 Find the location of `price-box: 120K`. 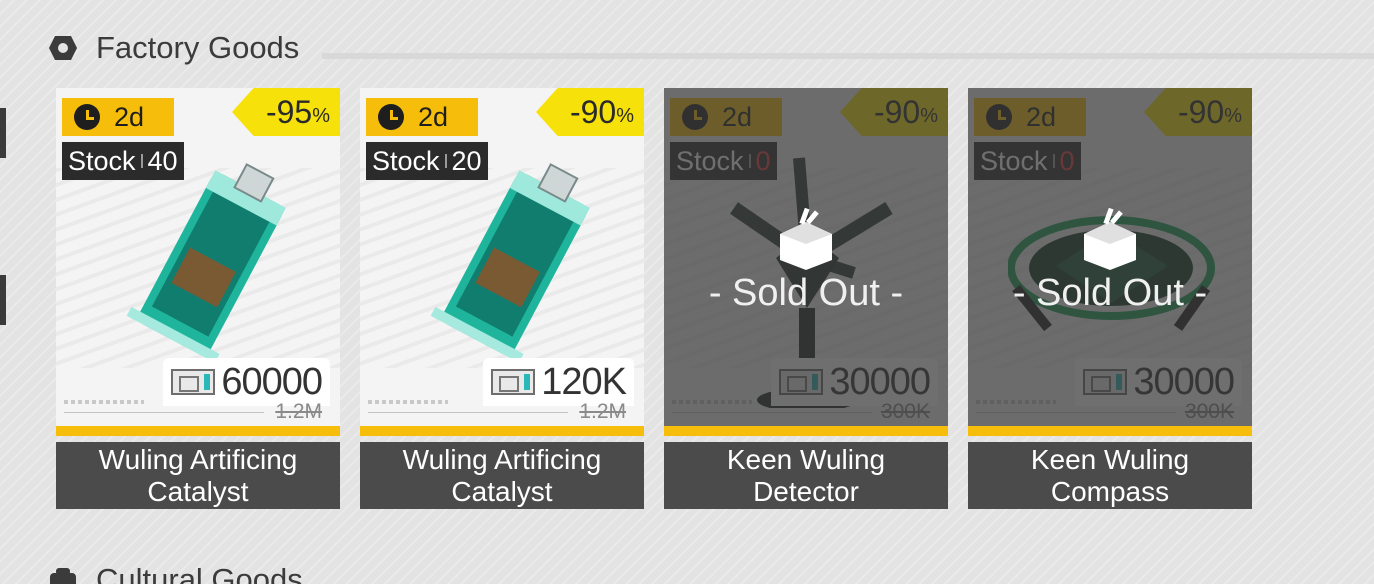

price-box: 120K is located at coordinates (558, 382).